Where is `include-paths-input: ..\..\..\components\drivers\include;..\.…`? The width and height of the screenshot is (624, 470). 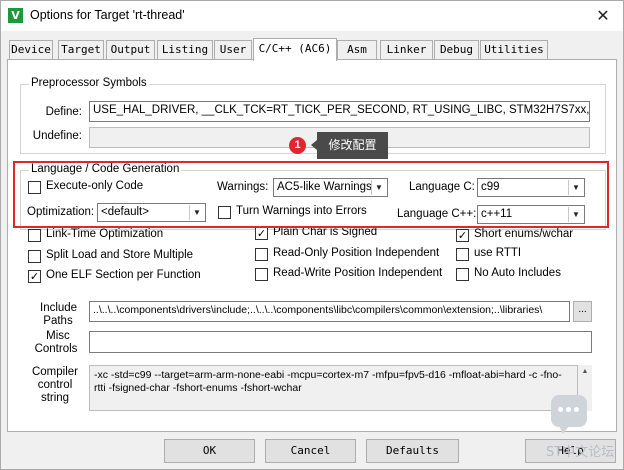
include-paths-input: ..\..\..\components\drivers\include;..\.… is located at coordinates (329, 311).